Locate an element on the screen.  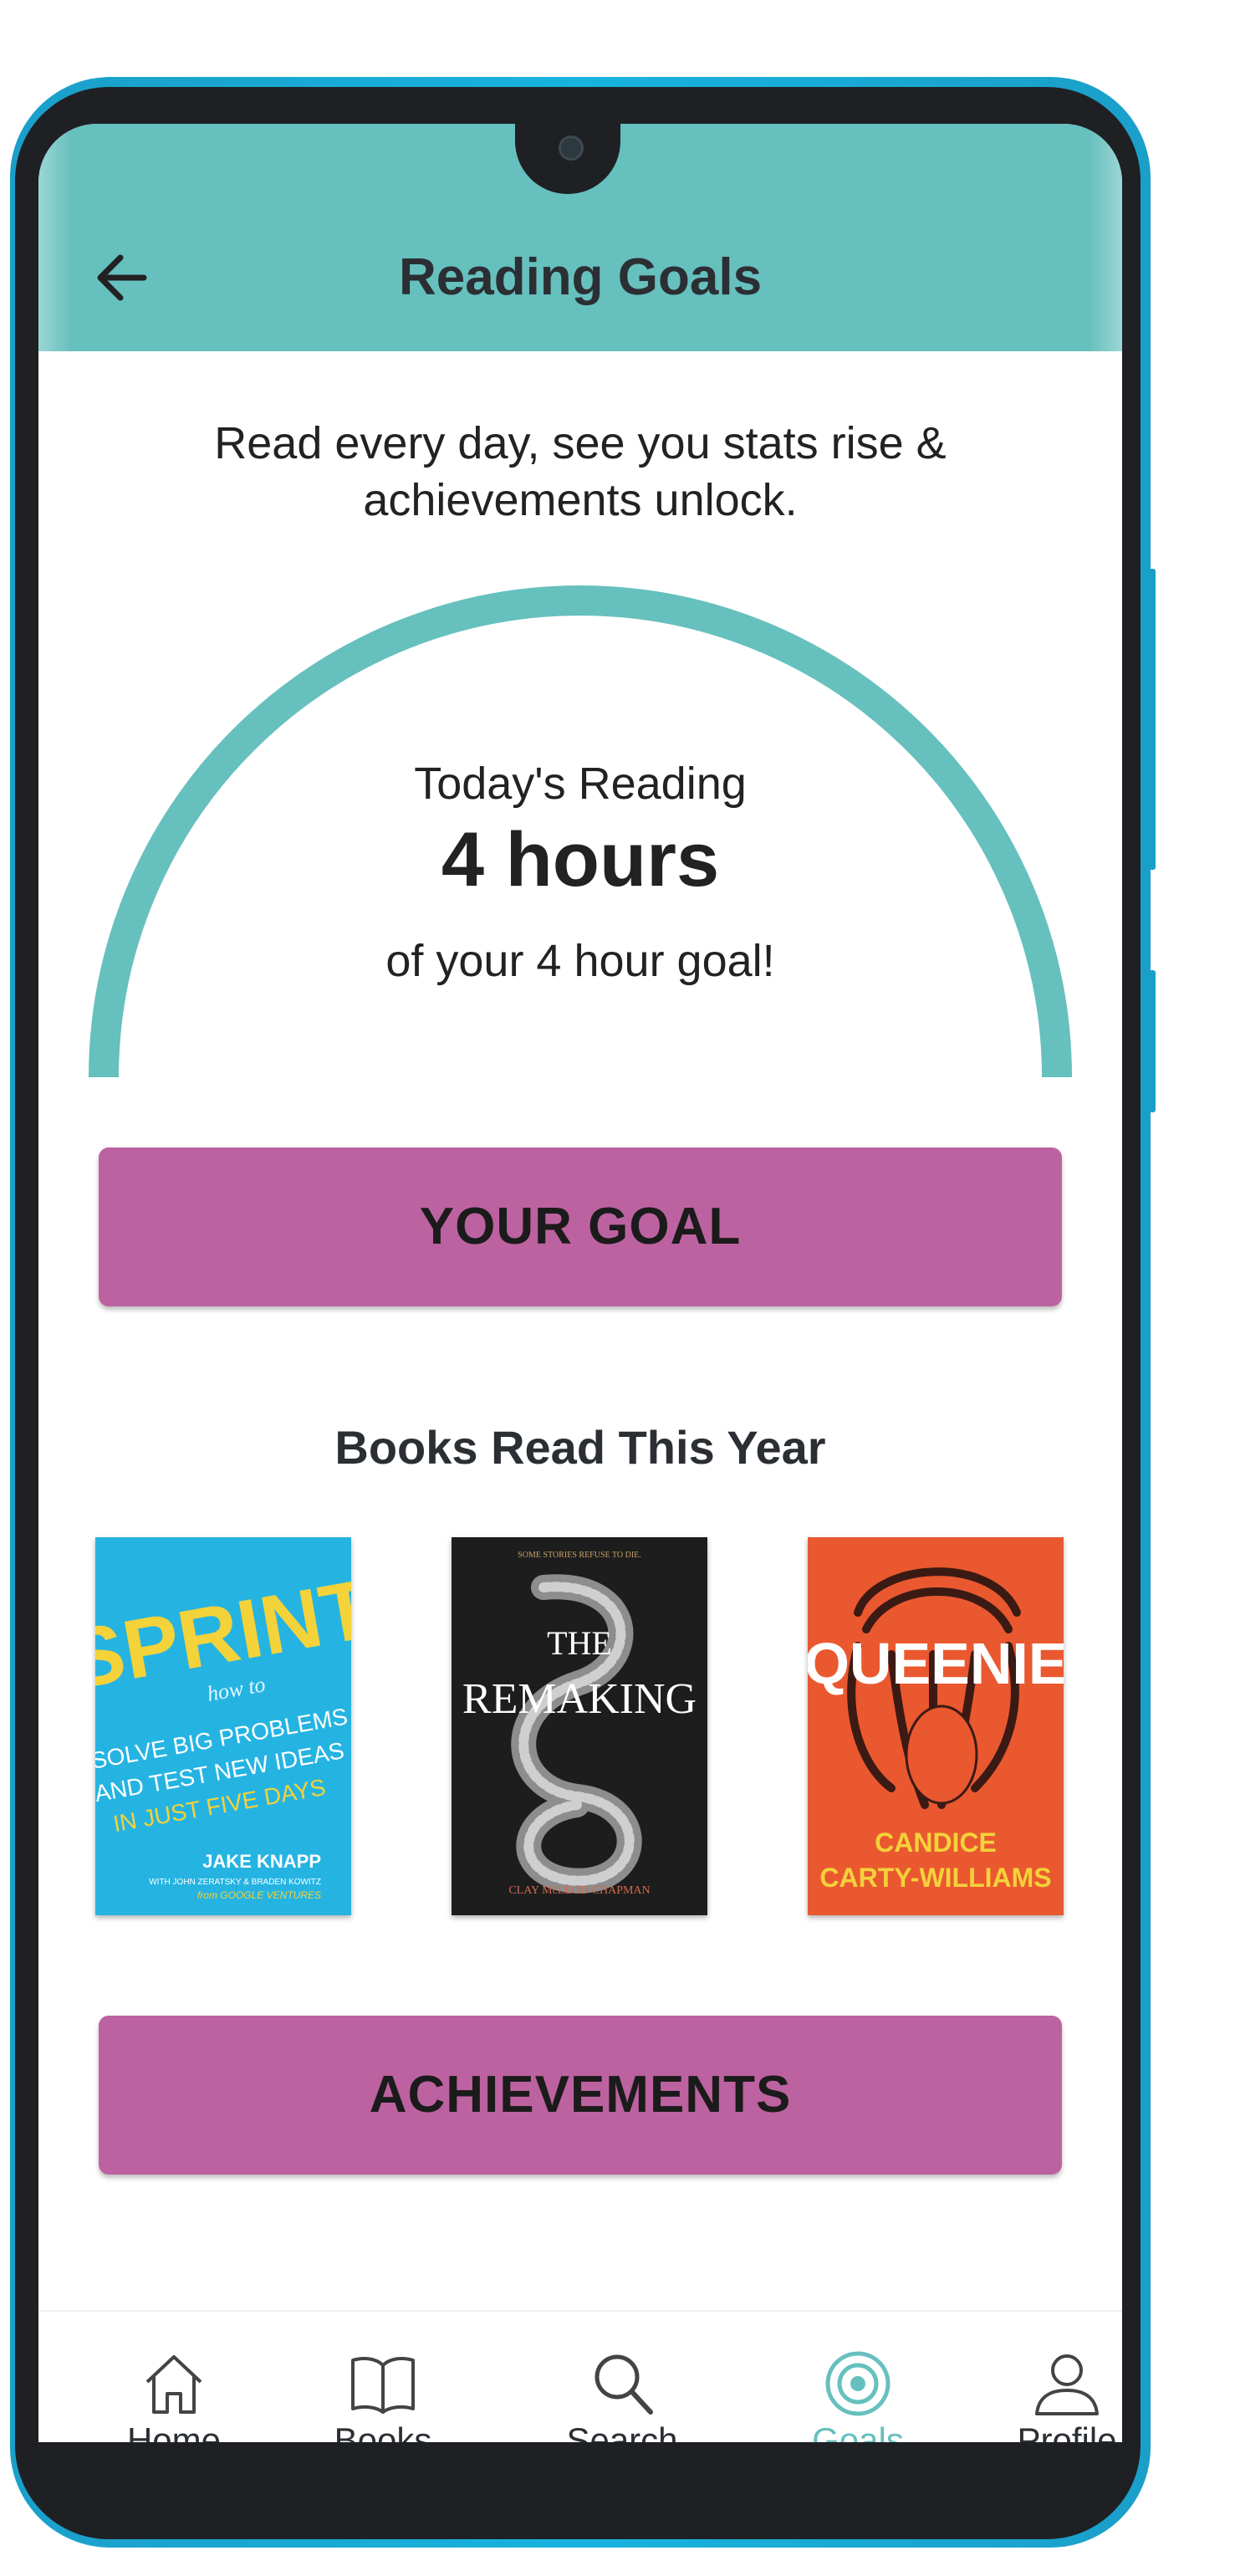
svg-text: CARTY-WILLIAMS is located at coordinates (935, 1878).